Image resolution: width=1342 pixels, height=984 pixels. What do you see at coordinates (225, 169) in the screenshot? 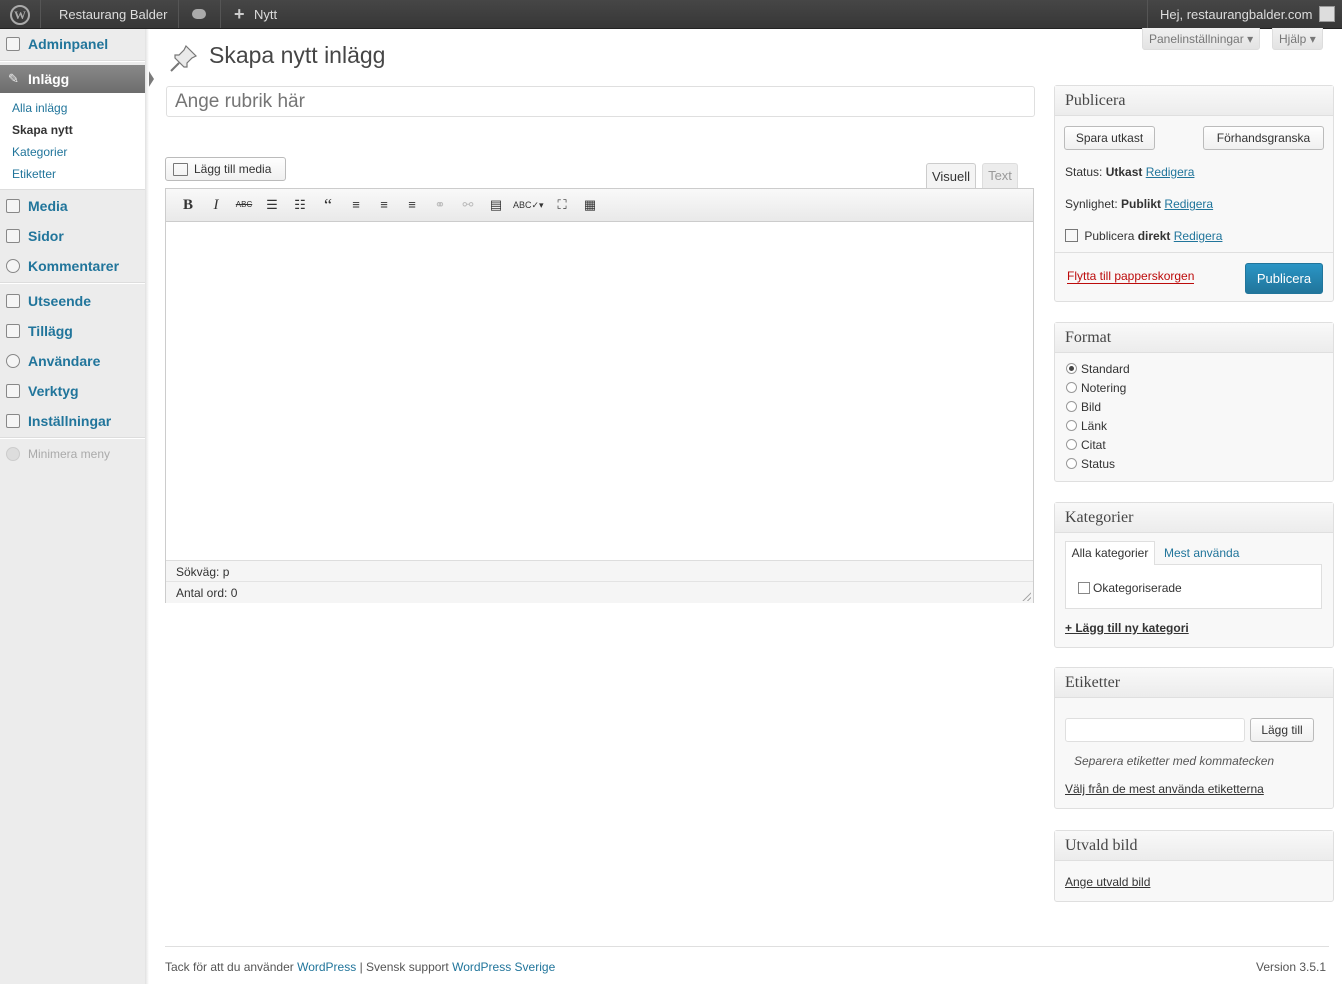
I see `add-media-button: Lägg till media` at bounding box center [225, 169].